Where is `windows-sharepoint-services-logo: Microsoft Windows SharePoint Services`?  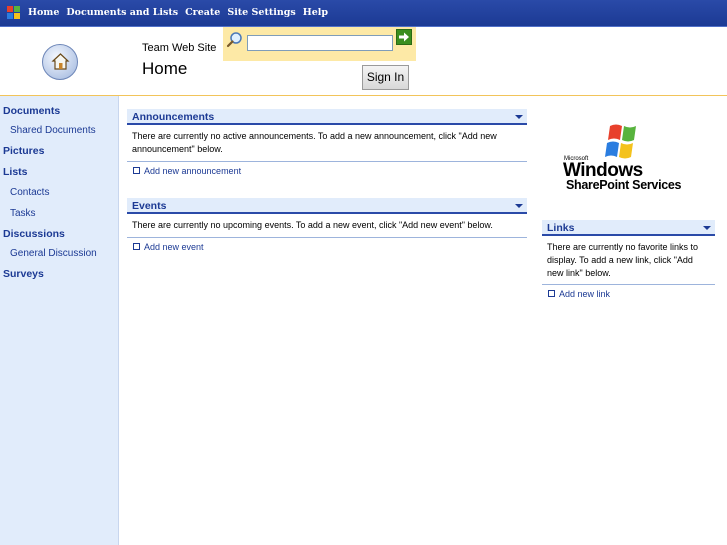
windows-sharepoint-services-logo: Microsoft Windows SharePoint Services is located at coordinates (629, 158).